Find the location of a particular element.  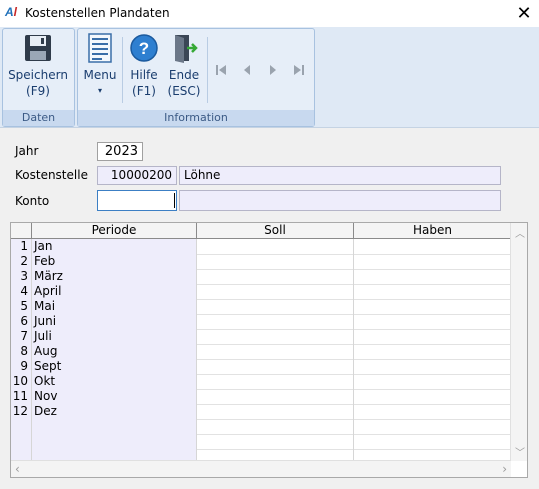

periode-cell: März is located at coordinates (114, 276).